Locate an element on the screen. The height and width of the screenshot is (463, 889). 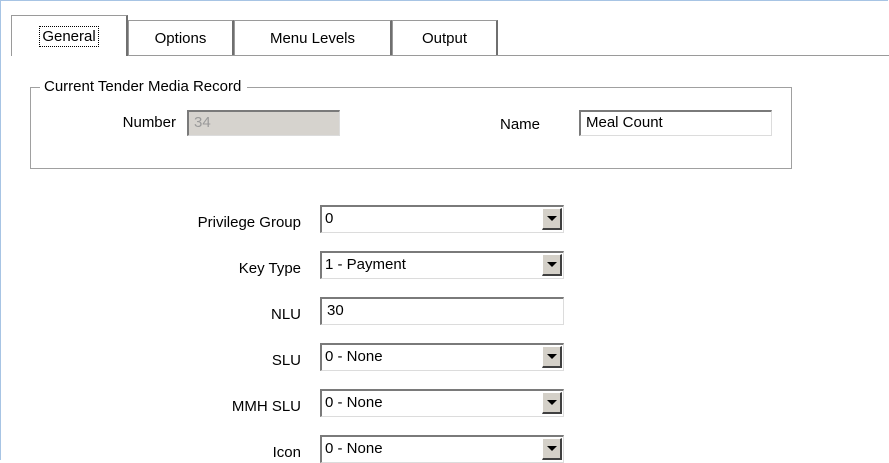
privilege-group-dropdown: 0 is located at coordinates (442, 219).